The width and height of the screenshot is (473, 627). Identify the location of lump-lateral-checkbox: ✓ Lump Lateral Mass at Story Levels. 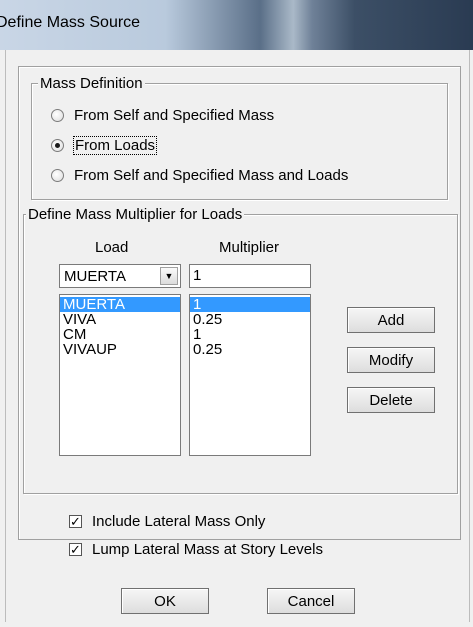
(196, 549).